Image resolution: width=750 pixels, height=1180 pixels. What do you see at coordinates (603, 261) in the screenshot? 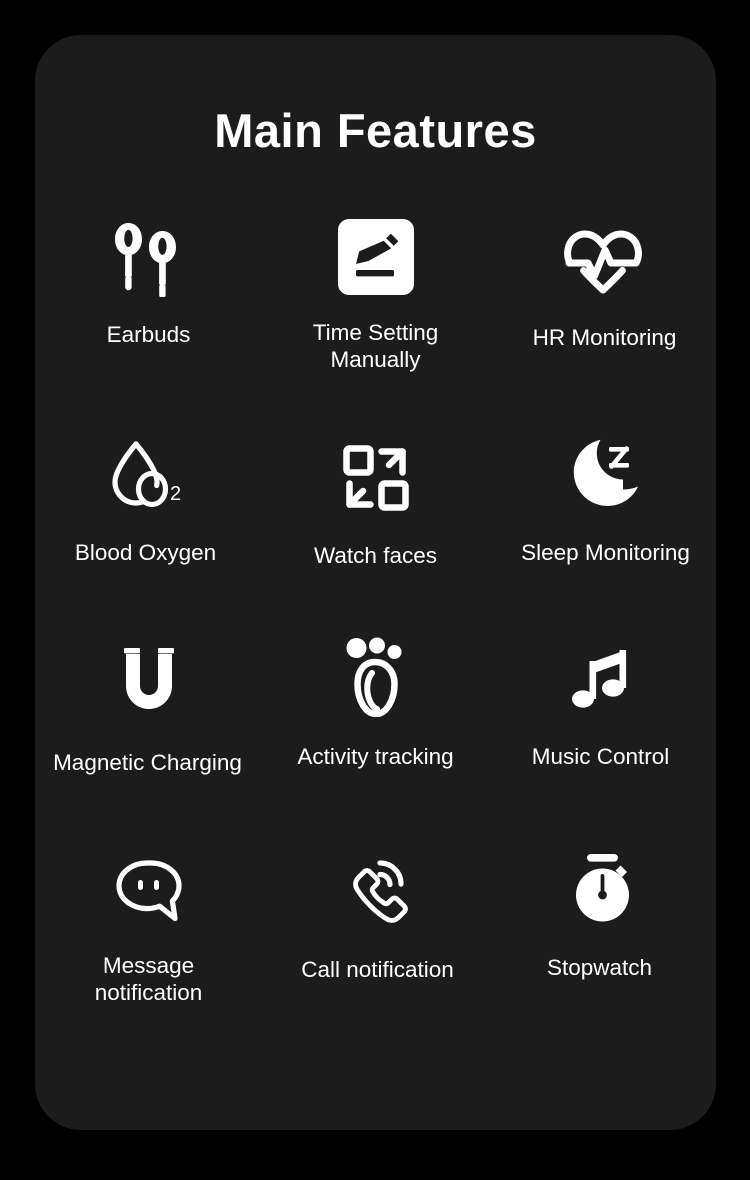
I see `heart-pulse-icon` at bounding box center [603, 261].